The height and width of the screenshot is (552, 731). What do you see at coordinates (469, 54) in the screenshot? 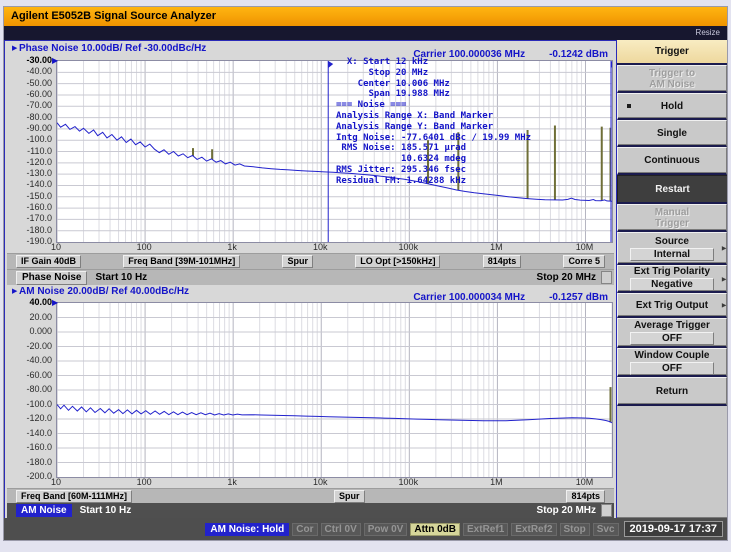
I see `carrier-frequency: Carrier 100.000036 MHz` at bounding box center [469, 54].